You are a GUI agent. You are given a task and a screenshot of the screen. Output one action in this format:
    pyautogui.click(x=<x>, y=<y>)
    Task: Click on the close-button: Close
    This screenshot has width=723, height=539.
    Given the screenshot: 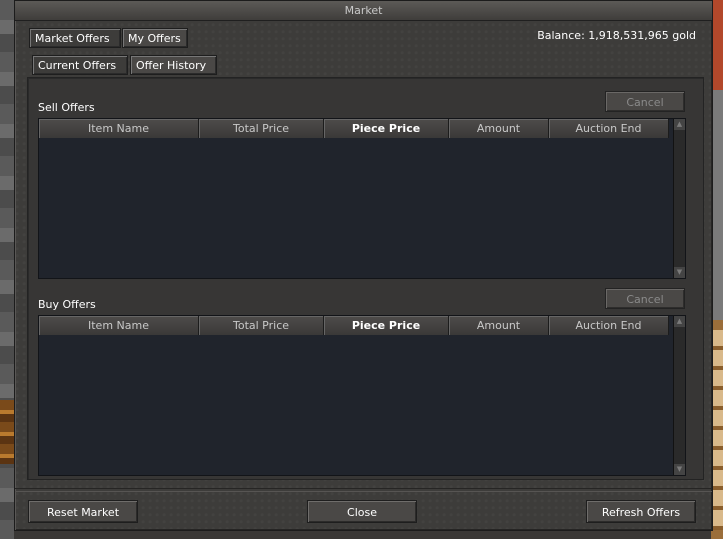 What is the action you would take?
    pyautogui.click(x=362, y=511)
    